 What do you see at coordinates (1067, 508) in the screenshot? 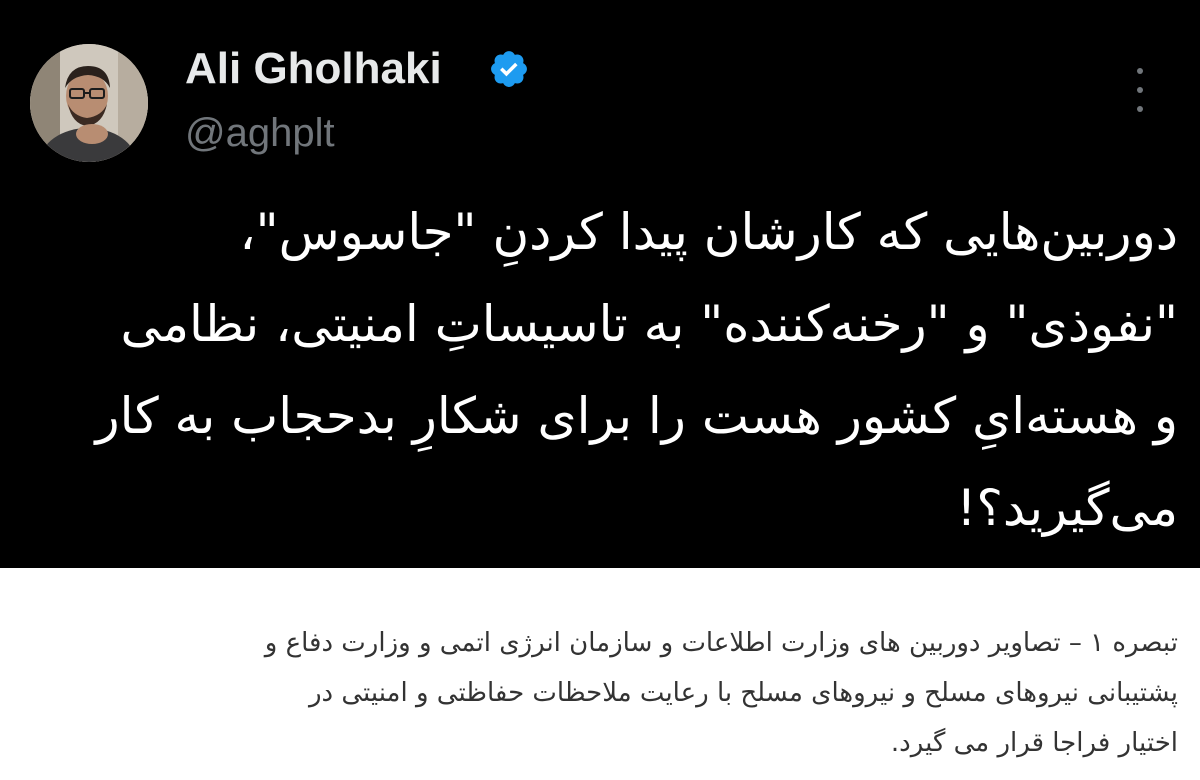
I see `tweet-text-line: می‌گیرید؟!` at bounding box center [1067, 508].